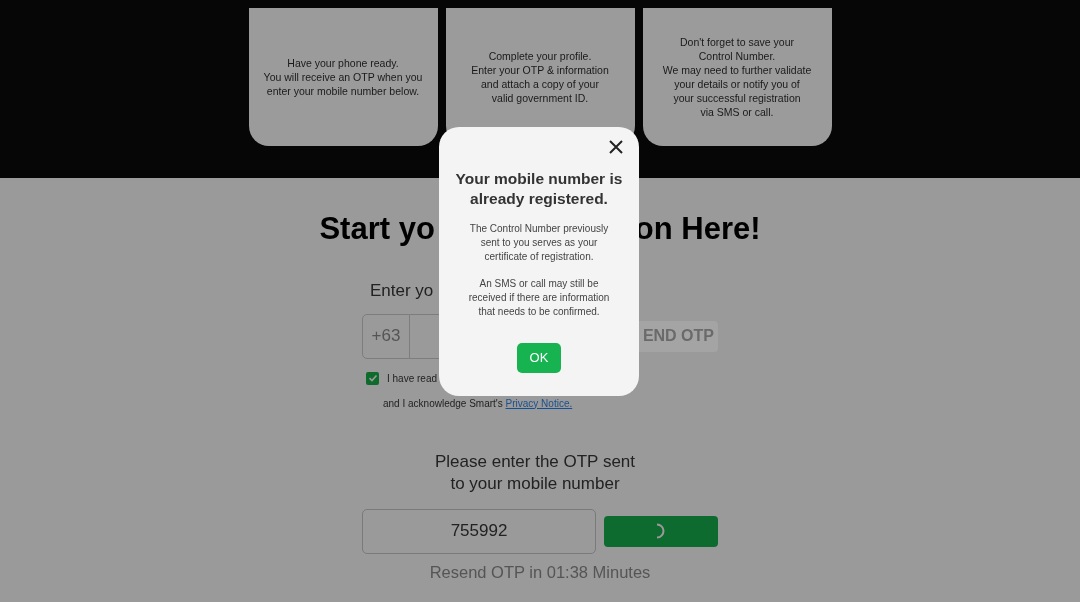  I want to click on step-card: Have your phone ready. You will receive an OTP when you enter your mobile number below., so click(343, 77).